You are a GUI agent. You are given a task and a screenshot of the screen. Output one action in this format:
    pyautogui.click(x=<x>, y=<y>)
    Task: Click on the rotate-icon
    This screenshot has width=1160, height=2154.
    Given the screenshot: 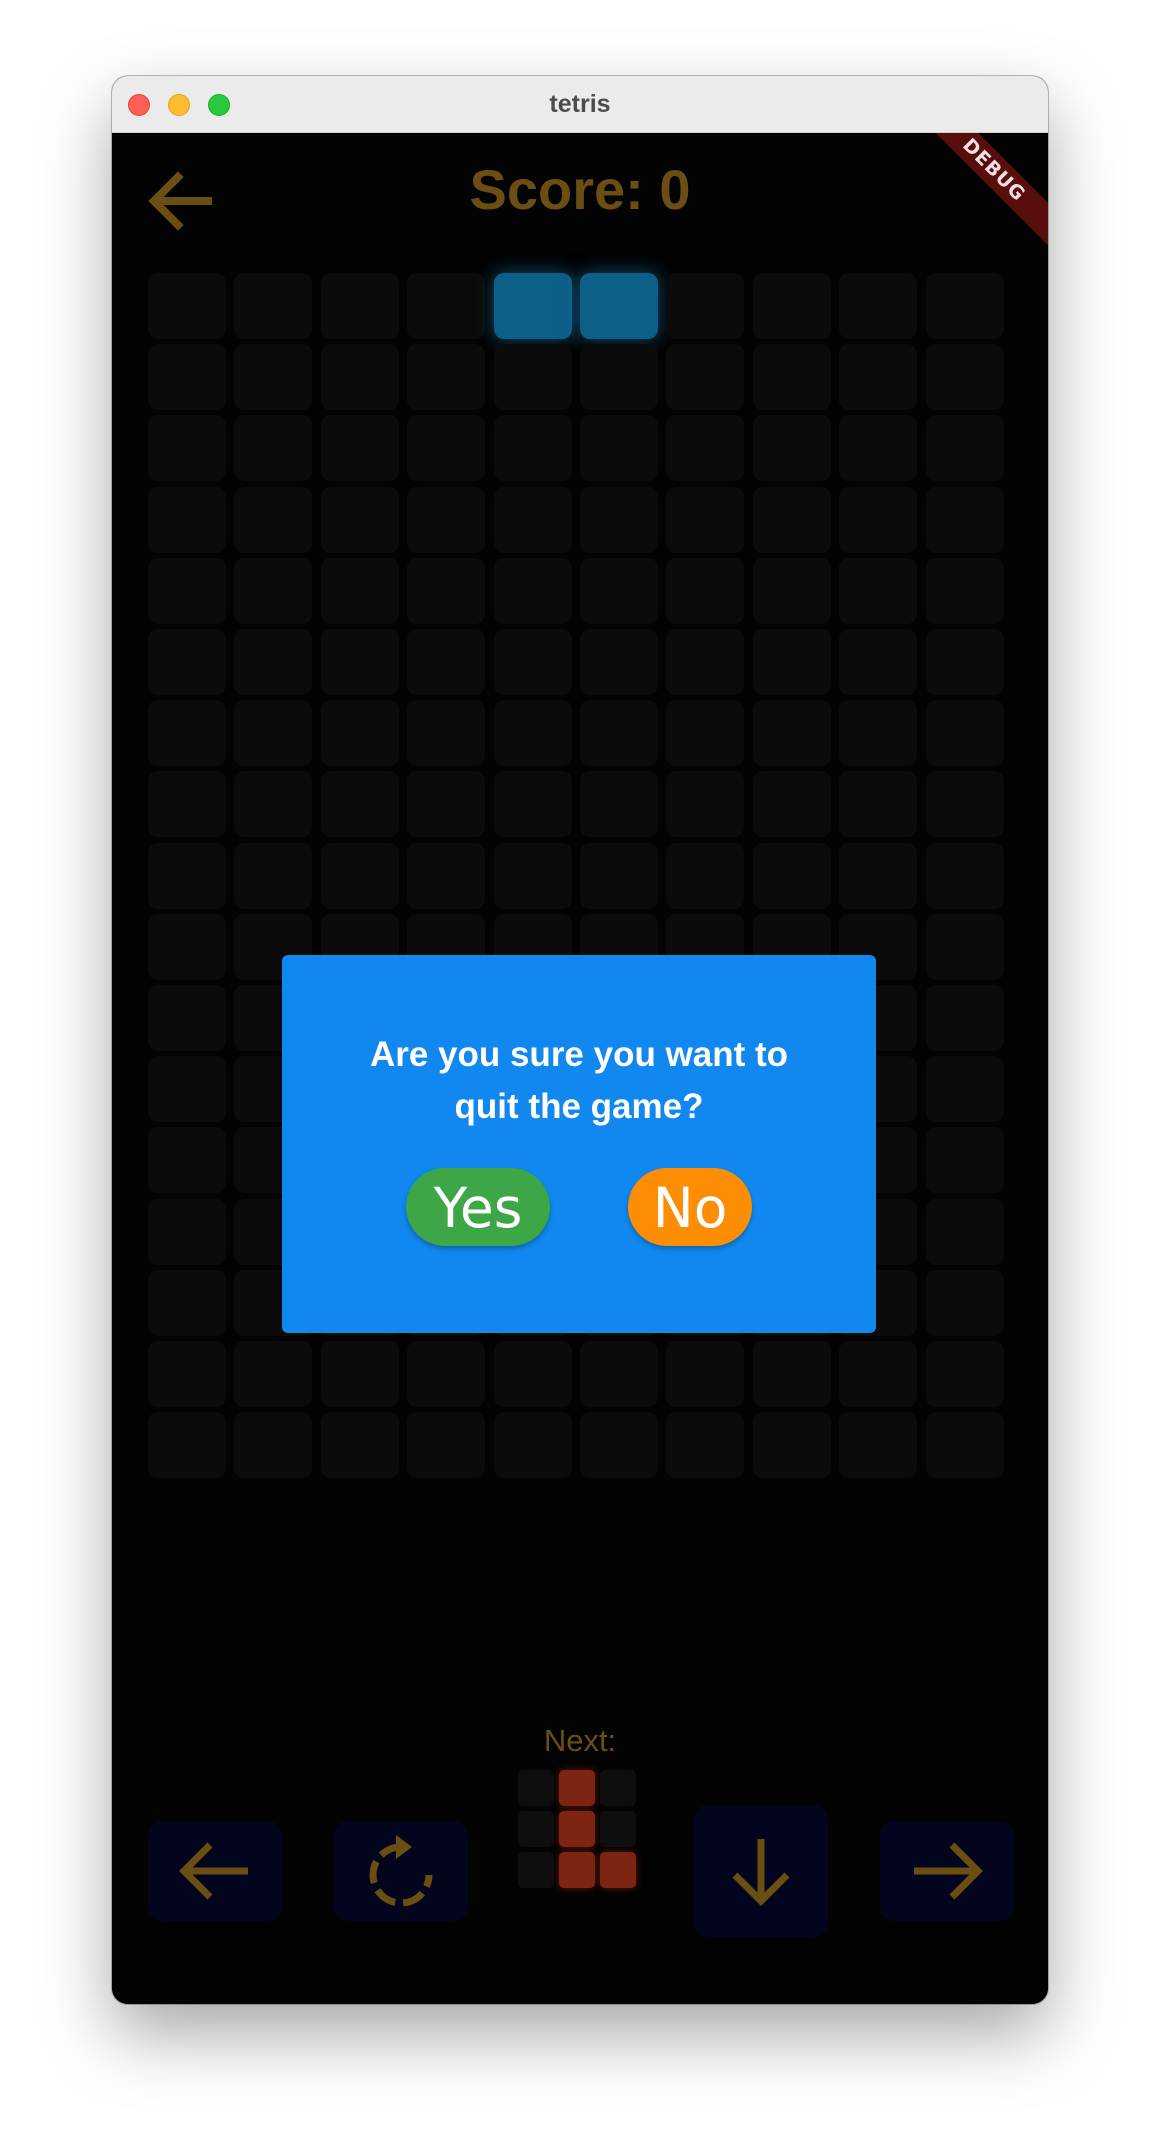 What is the action you would take?
    pyautogui.click(x=401, y=1871)
    